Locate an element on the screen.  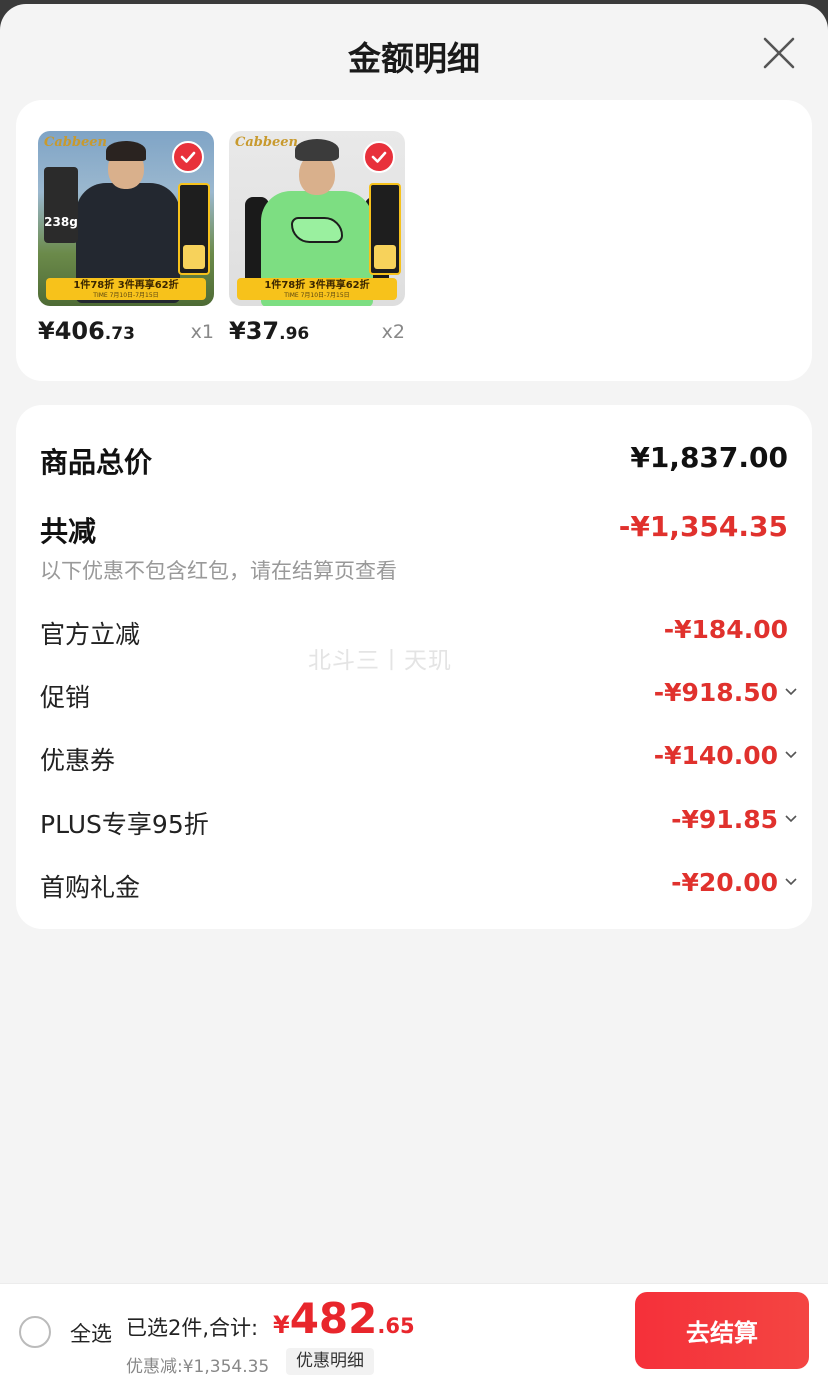
product-quantity: x1 is located at coordinates (202, 332).